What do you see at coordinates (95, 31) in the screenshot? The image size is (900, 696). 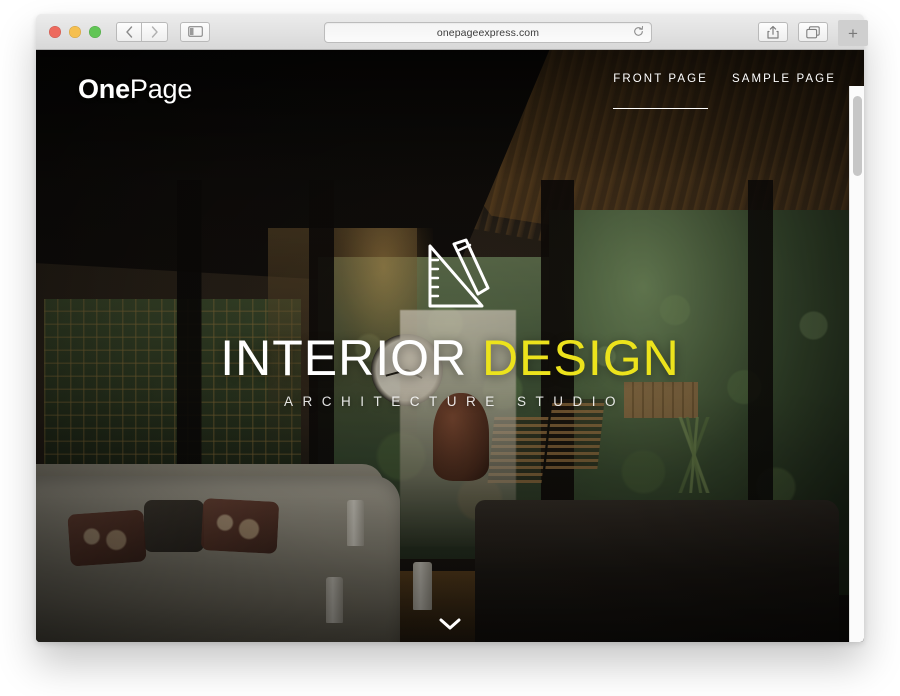 I see `zoom-button` at bounding box center [95, 31].